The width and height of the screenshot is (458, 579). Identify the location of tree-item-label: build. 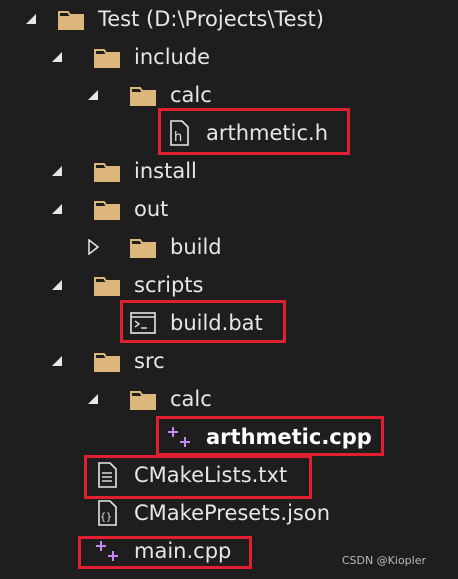
(196, 247).